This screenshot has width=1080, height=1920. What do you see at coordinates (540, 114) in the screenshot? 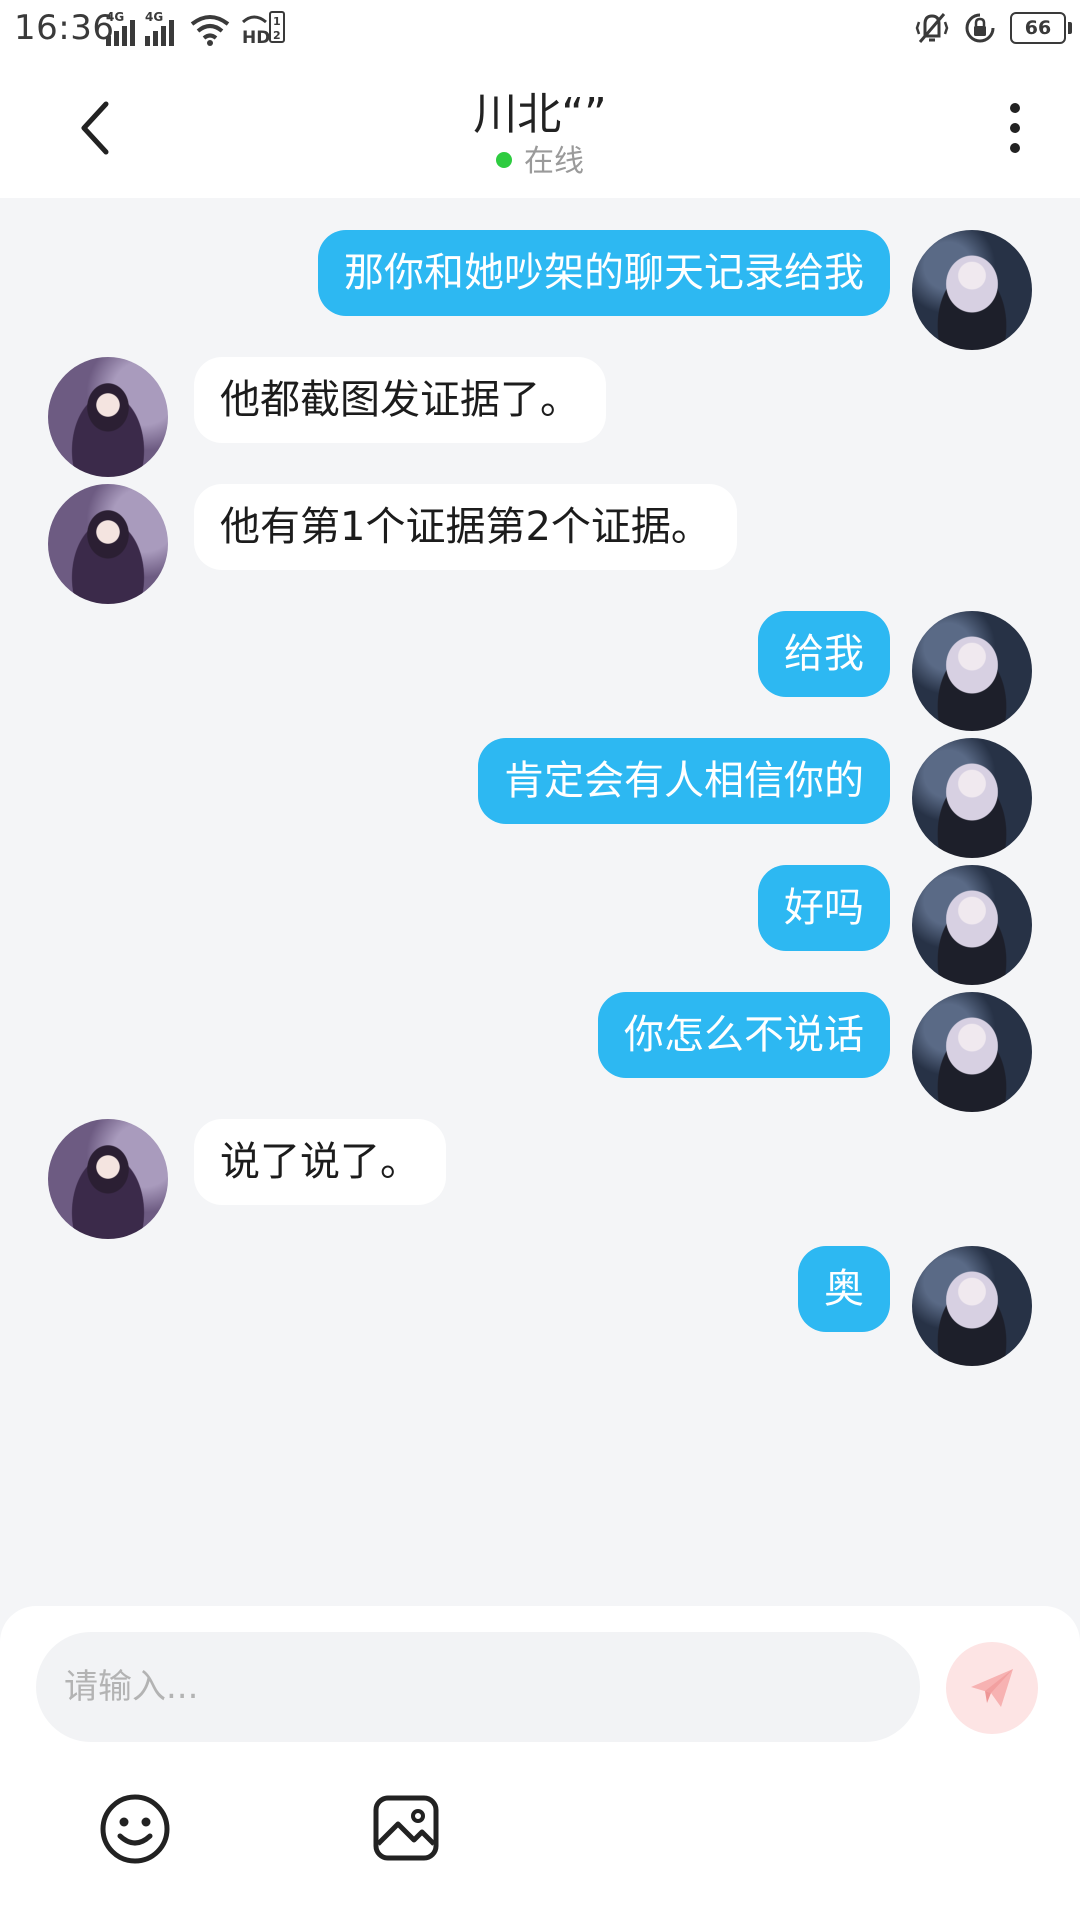
I see `contact-name: 川北“”` at bounding box center [540, 114].